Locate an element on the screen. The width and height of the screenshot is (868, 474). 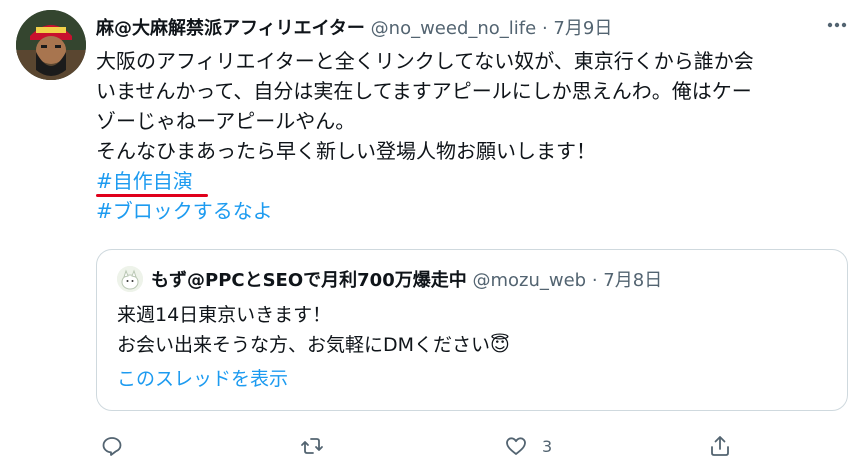
more-options-button is located at coordinates (837, 25).